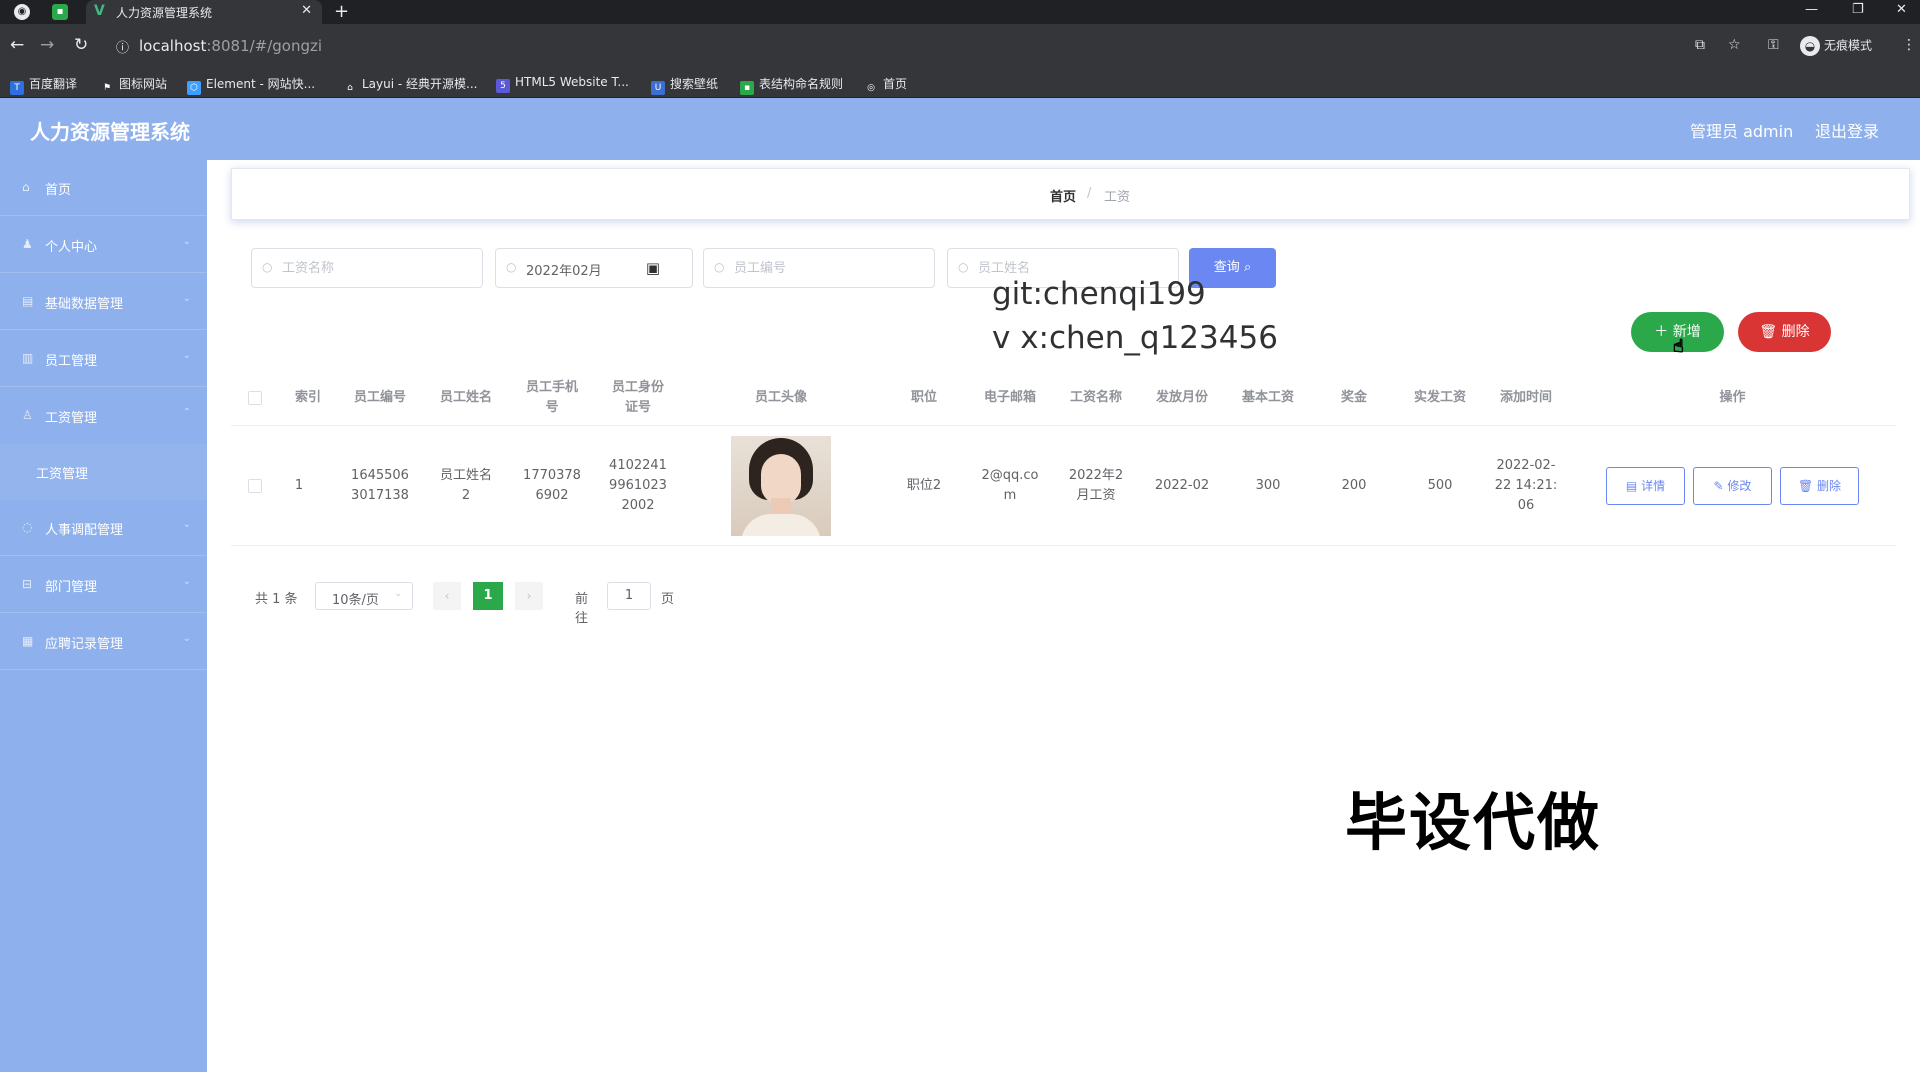 The width and height of the screenshot is (1920, 1072). I want to click on page-size-value: 10条/页, so click(355, 600).